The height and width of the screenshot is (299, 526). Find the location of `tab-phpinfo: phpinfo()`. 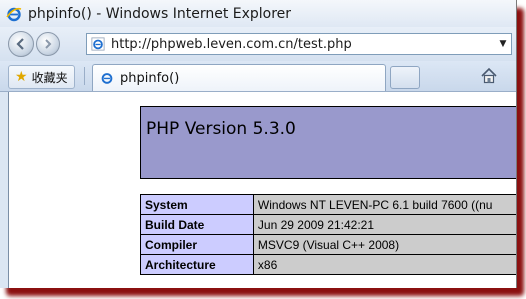

tab-phpinfo: phpinfo() is located at coordinates (239, 77).